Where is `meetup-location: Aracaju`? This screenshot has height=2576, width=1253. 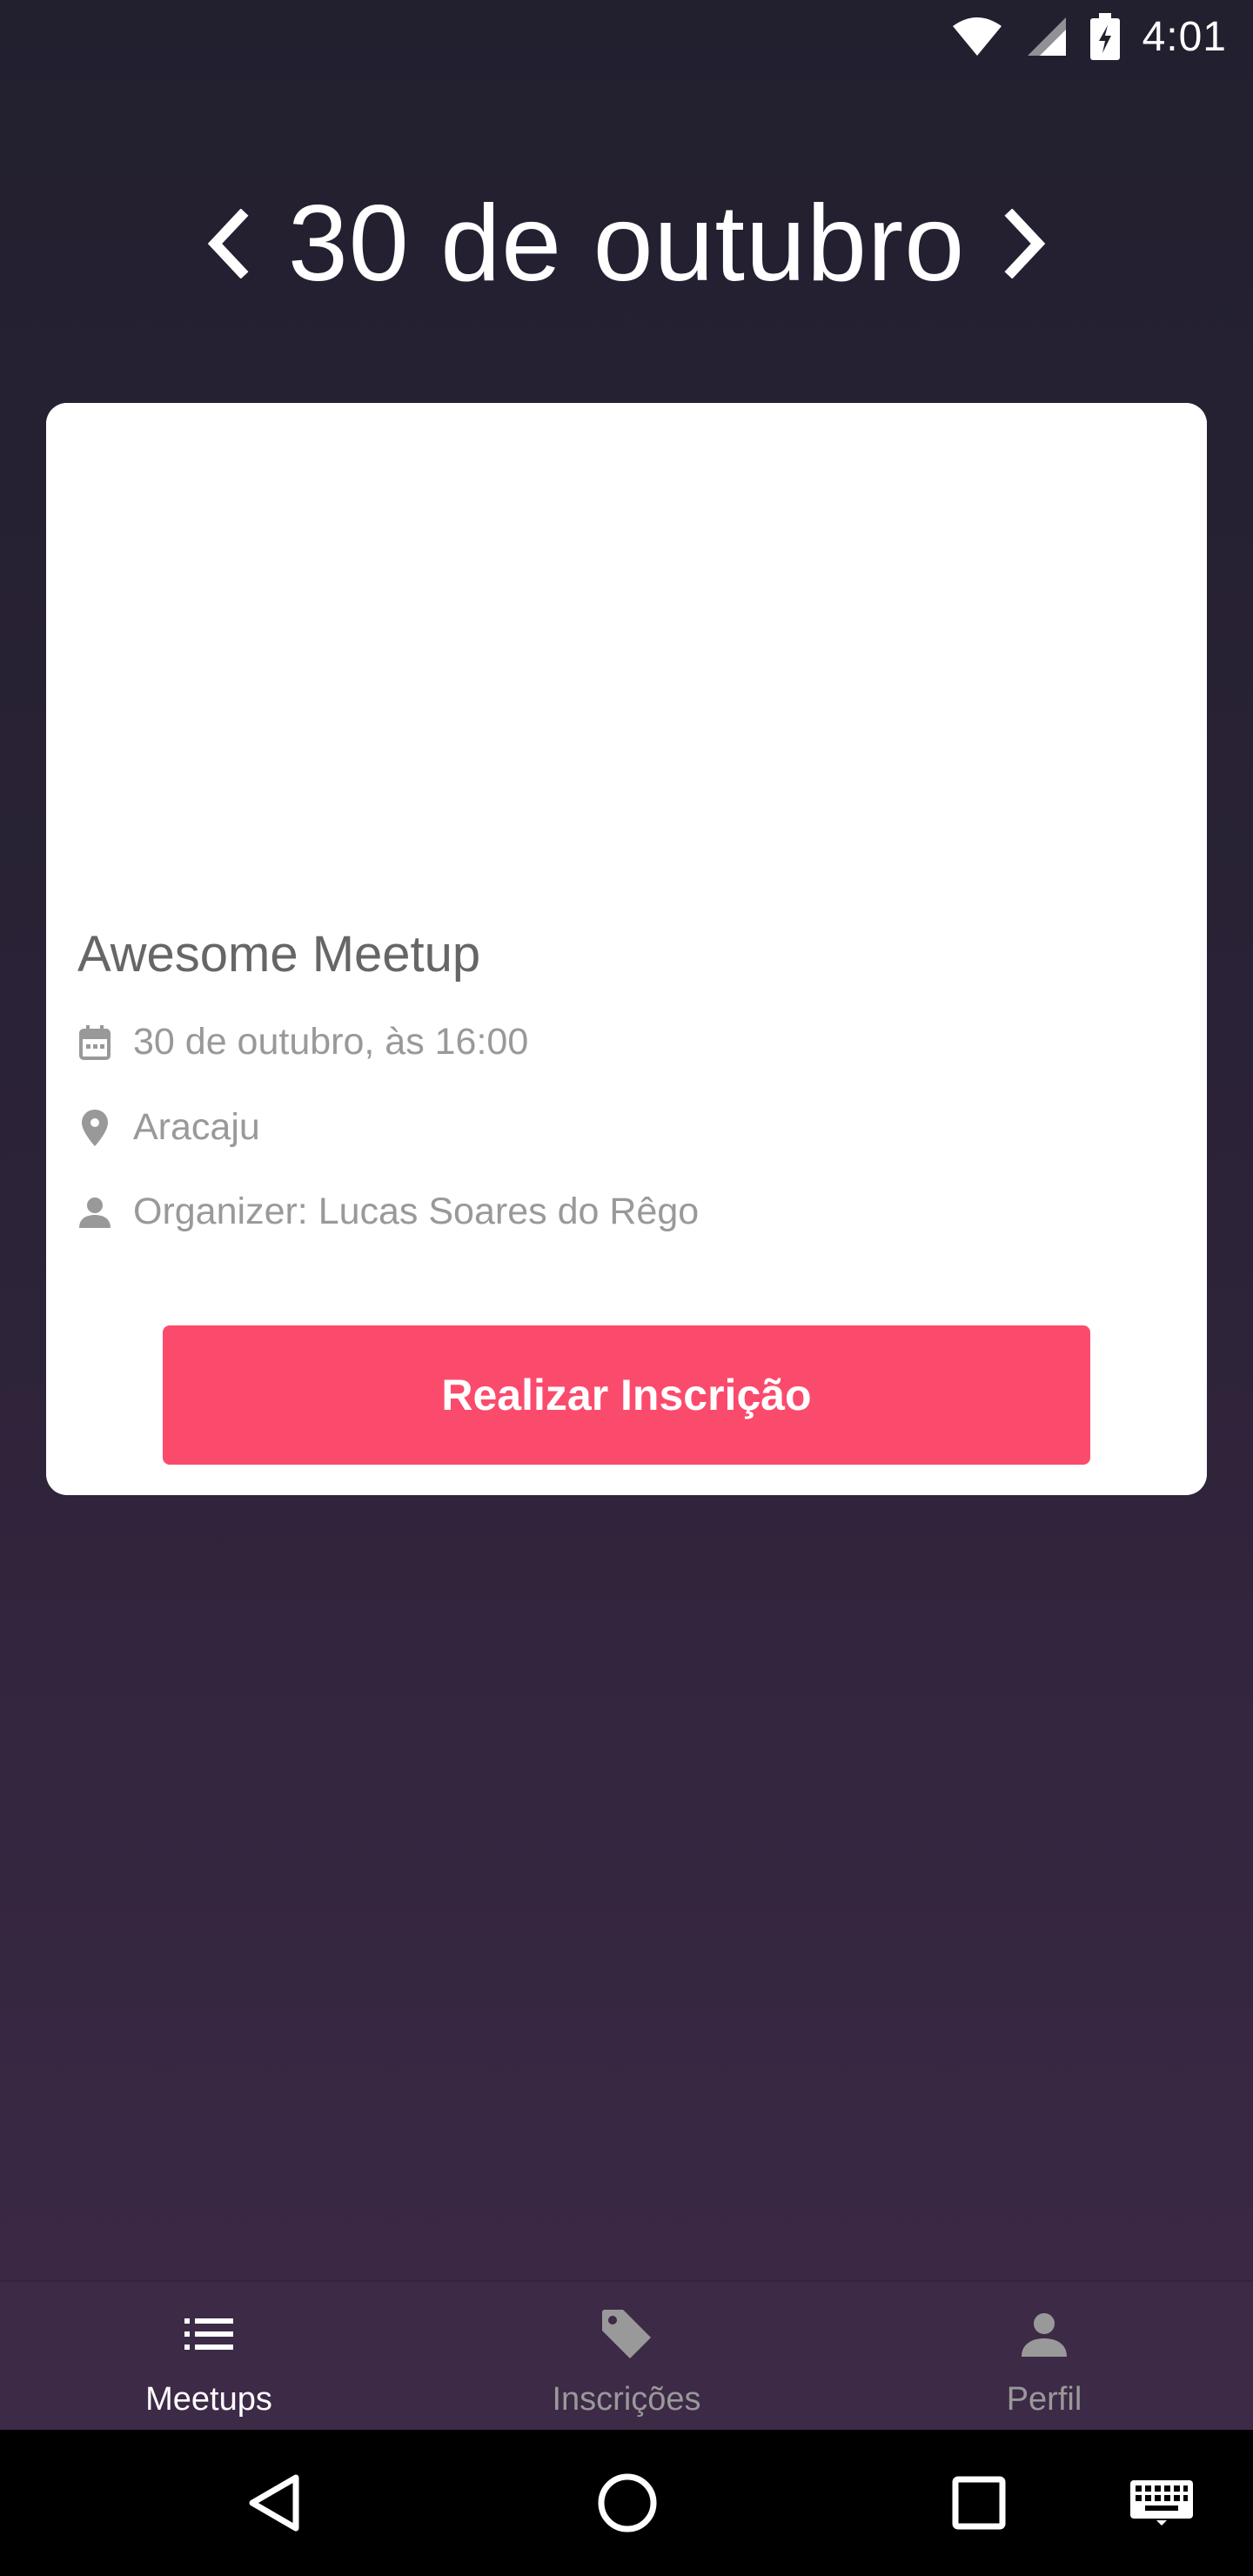
meetup-location: Aracaju is located at coordinates (196, 1127).